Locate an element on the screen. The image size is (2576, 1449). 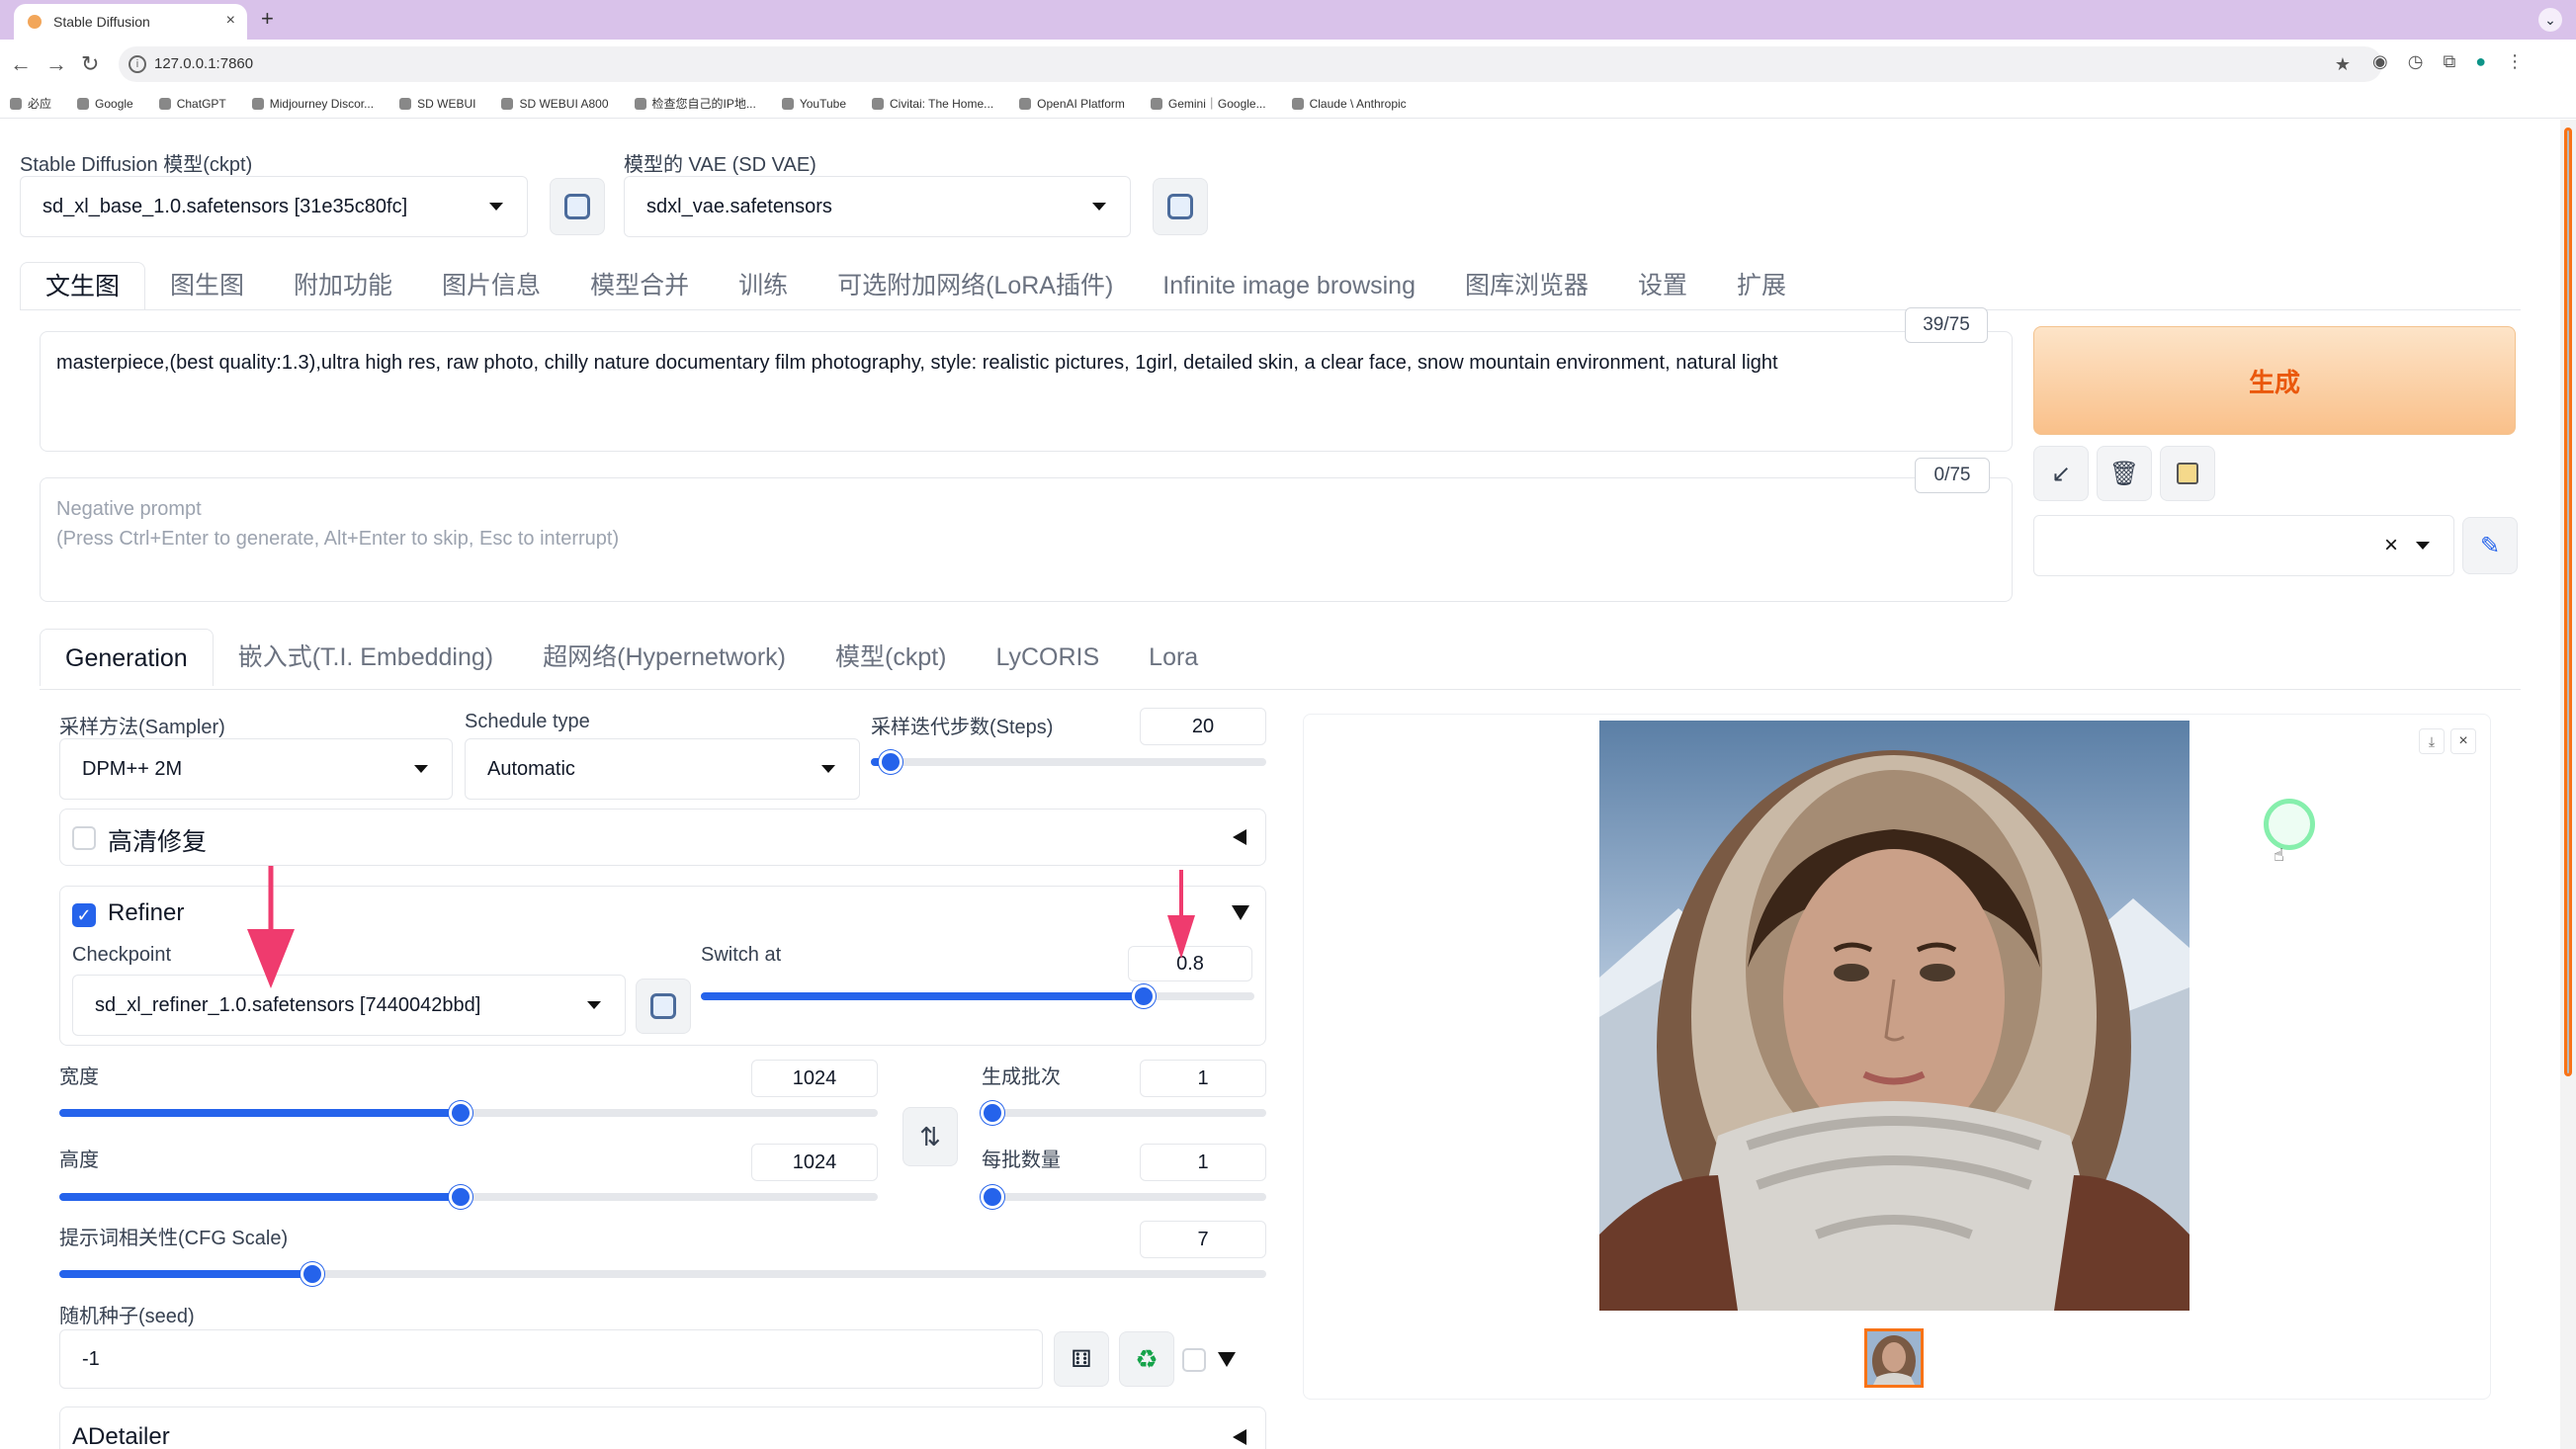
vae-refresh-button is located at coordinates (1180, 207).